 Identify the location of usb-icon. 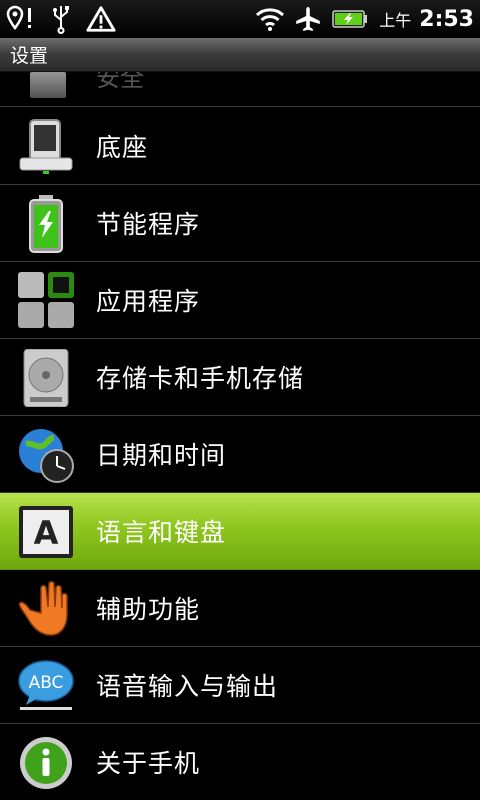
(61, 19).